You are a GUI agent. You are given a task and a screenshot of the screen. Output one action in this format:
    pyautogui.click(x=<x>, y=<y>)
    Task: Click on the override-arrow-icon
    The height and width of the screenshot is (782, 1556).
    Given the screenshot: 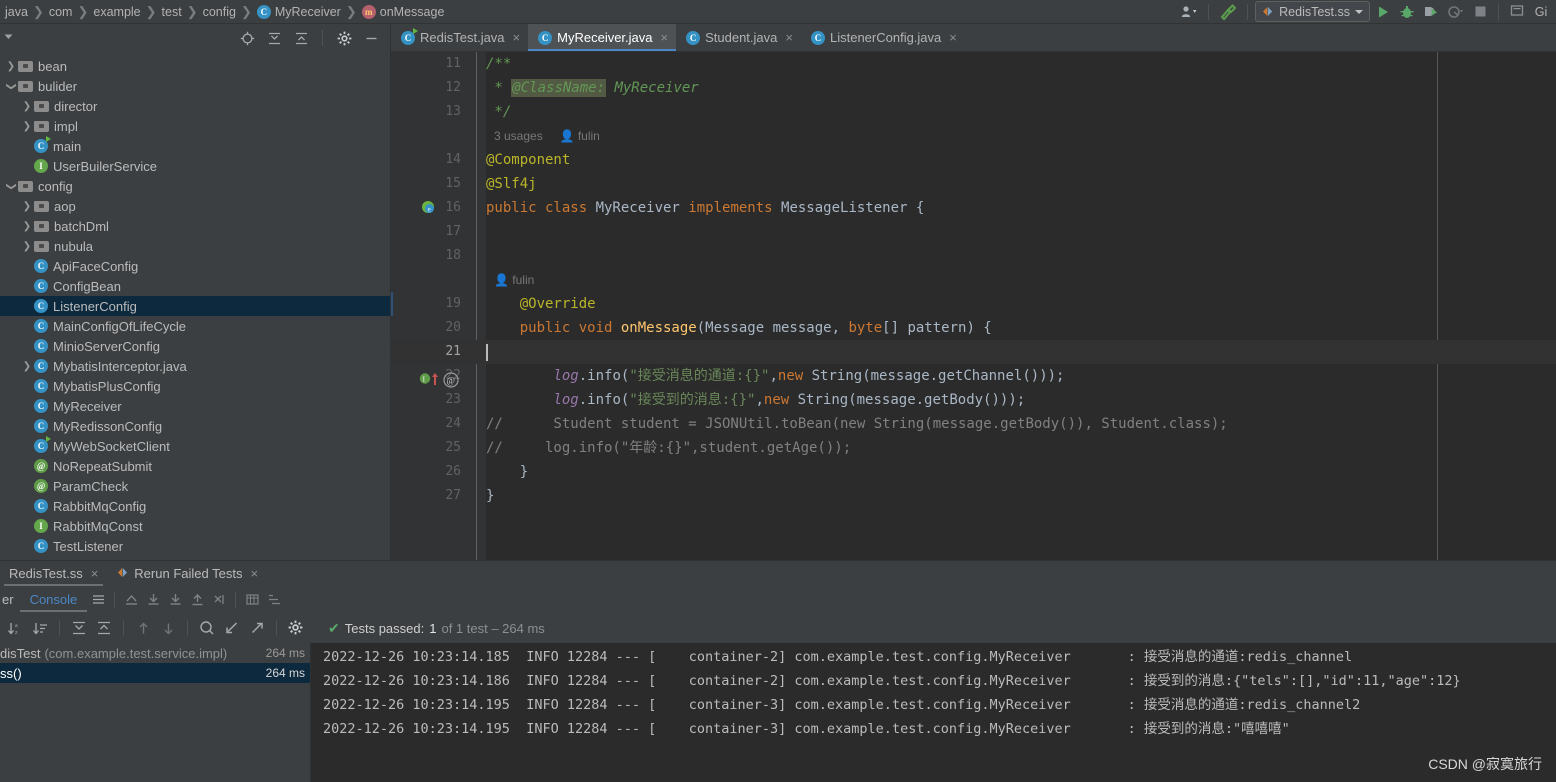 What is the action you would take?
    pyautogui.click(x=435, y=380)
    